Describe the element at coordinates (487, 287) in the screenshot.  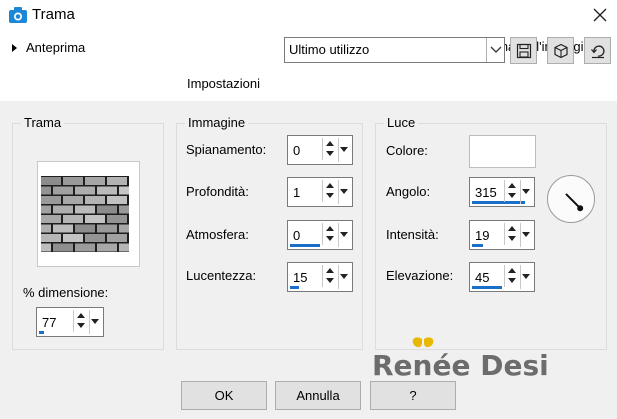
I see `elevation-level-bar` at that location.